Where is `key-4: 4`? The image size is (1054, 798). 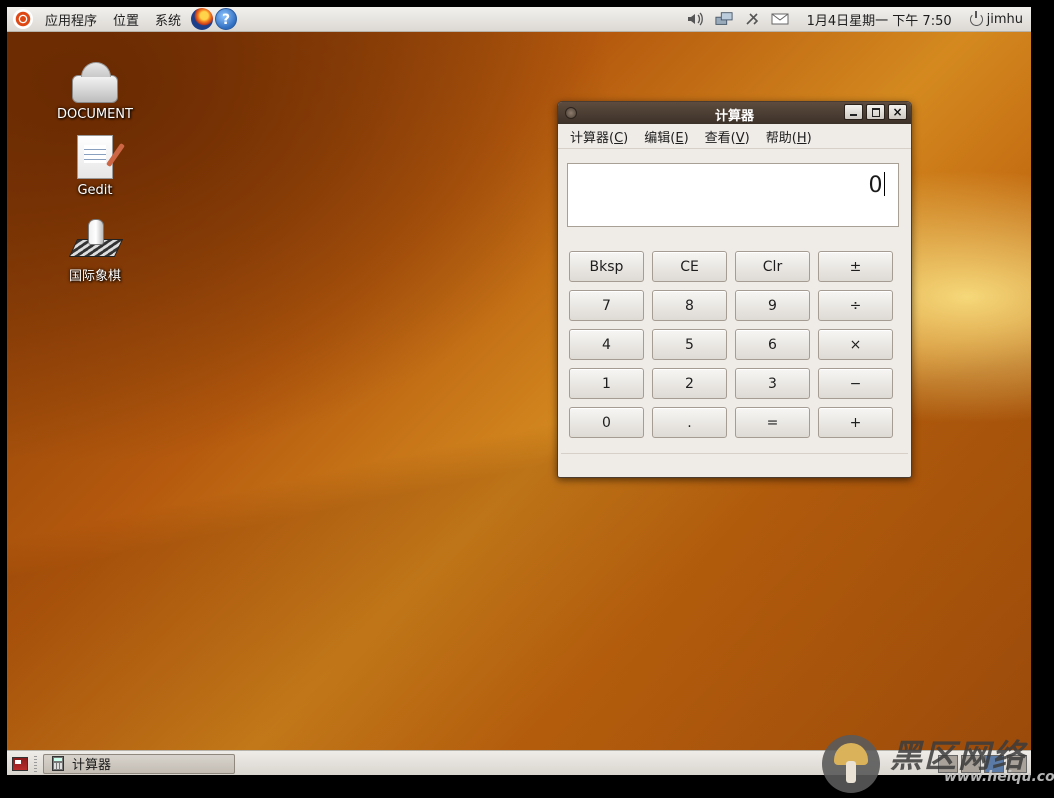
key-4: 4 is located at coordinates (606, 344).